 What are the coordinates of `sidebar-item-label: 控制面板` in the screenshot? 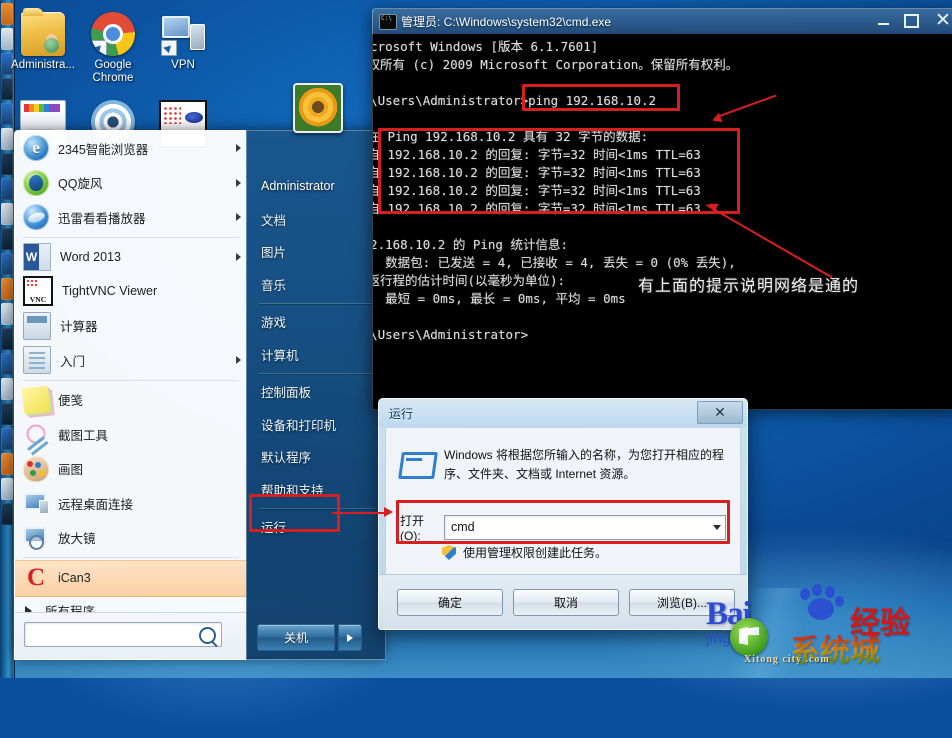 It's located at (286, 393).